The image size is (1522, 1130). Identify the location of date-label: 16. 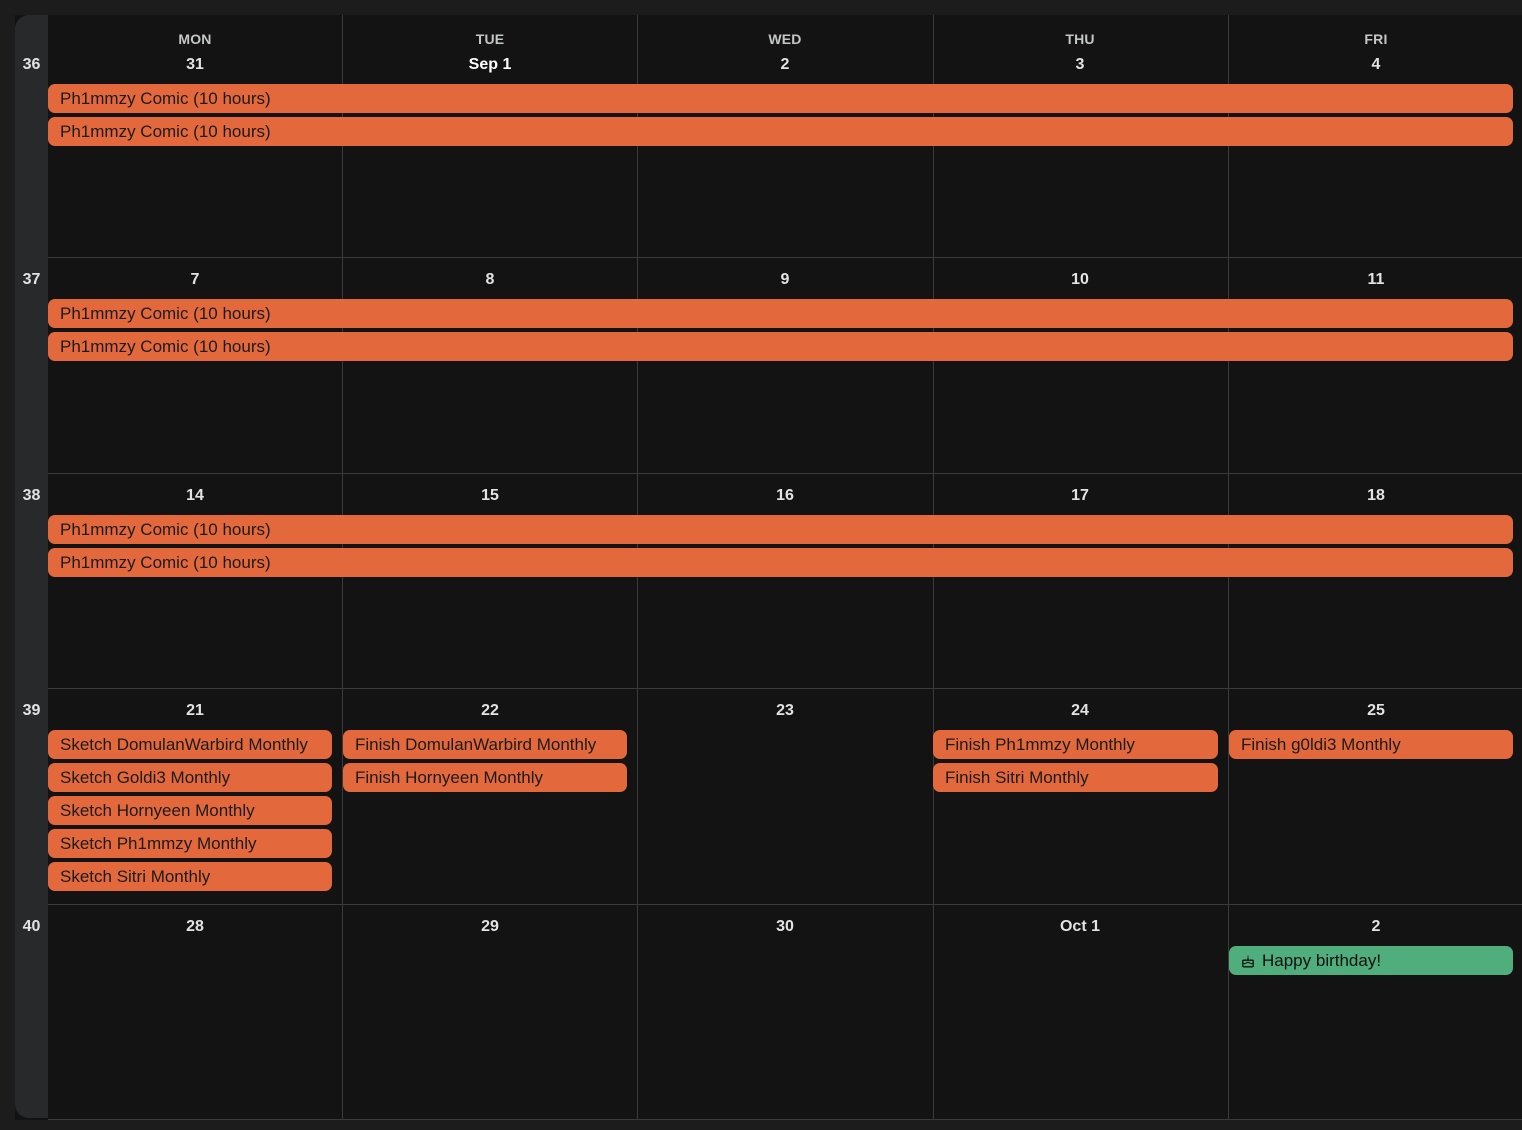
(785, 496).